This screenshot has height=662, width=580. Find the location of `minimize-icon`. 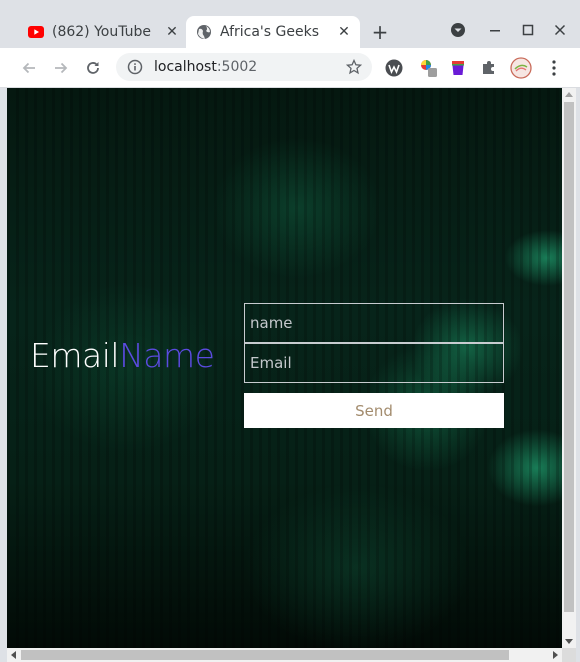

minimize-icon is located at coordinates (495, 30).